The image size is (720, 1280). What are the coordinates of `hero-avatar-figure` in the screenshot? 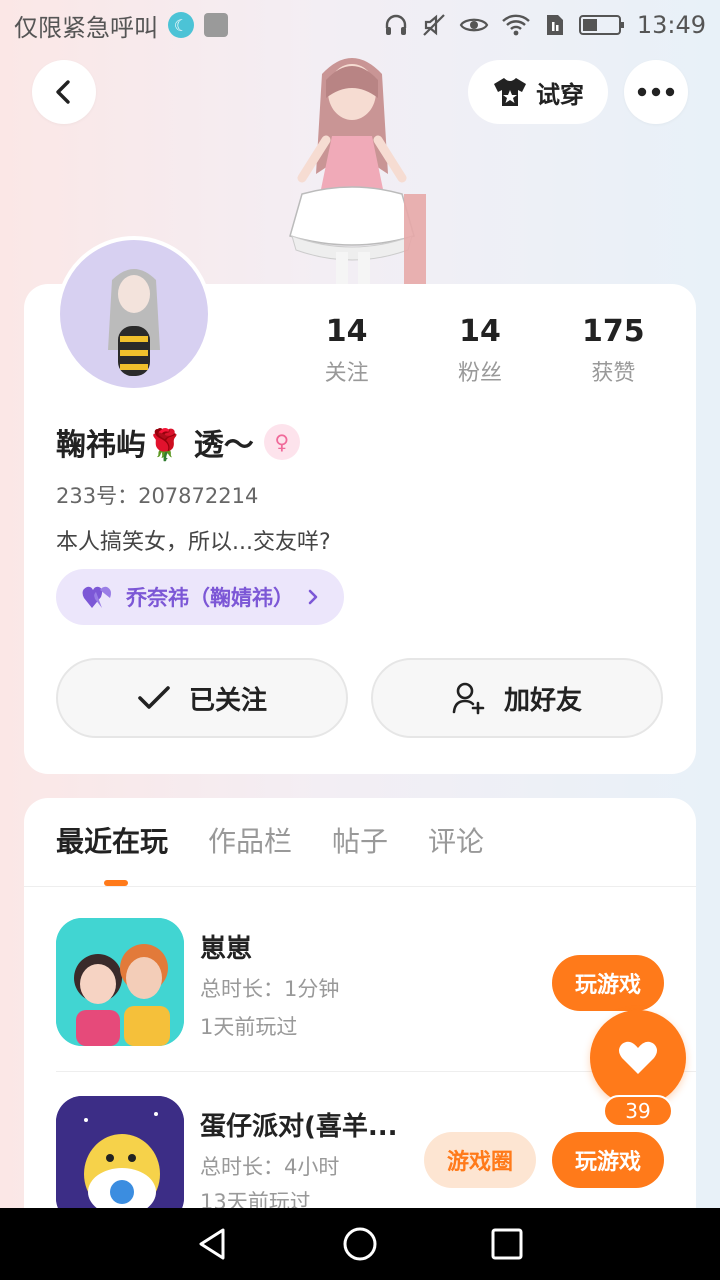 It's located at (352, 165).